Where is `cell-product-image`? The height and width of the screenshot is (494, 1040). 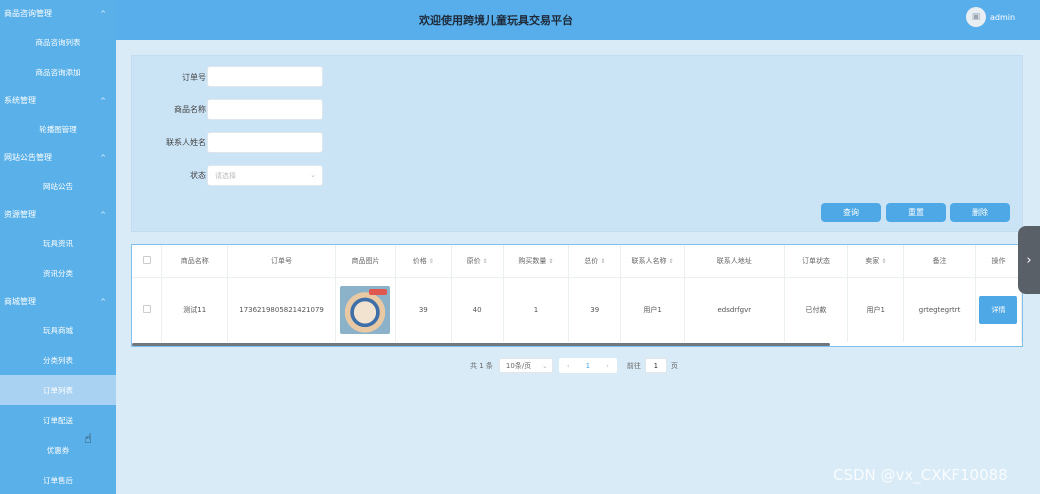 cell-product-image is located at coordinates (365, 309).